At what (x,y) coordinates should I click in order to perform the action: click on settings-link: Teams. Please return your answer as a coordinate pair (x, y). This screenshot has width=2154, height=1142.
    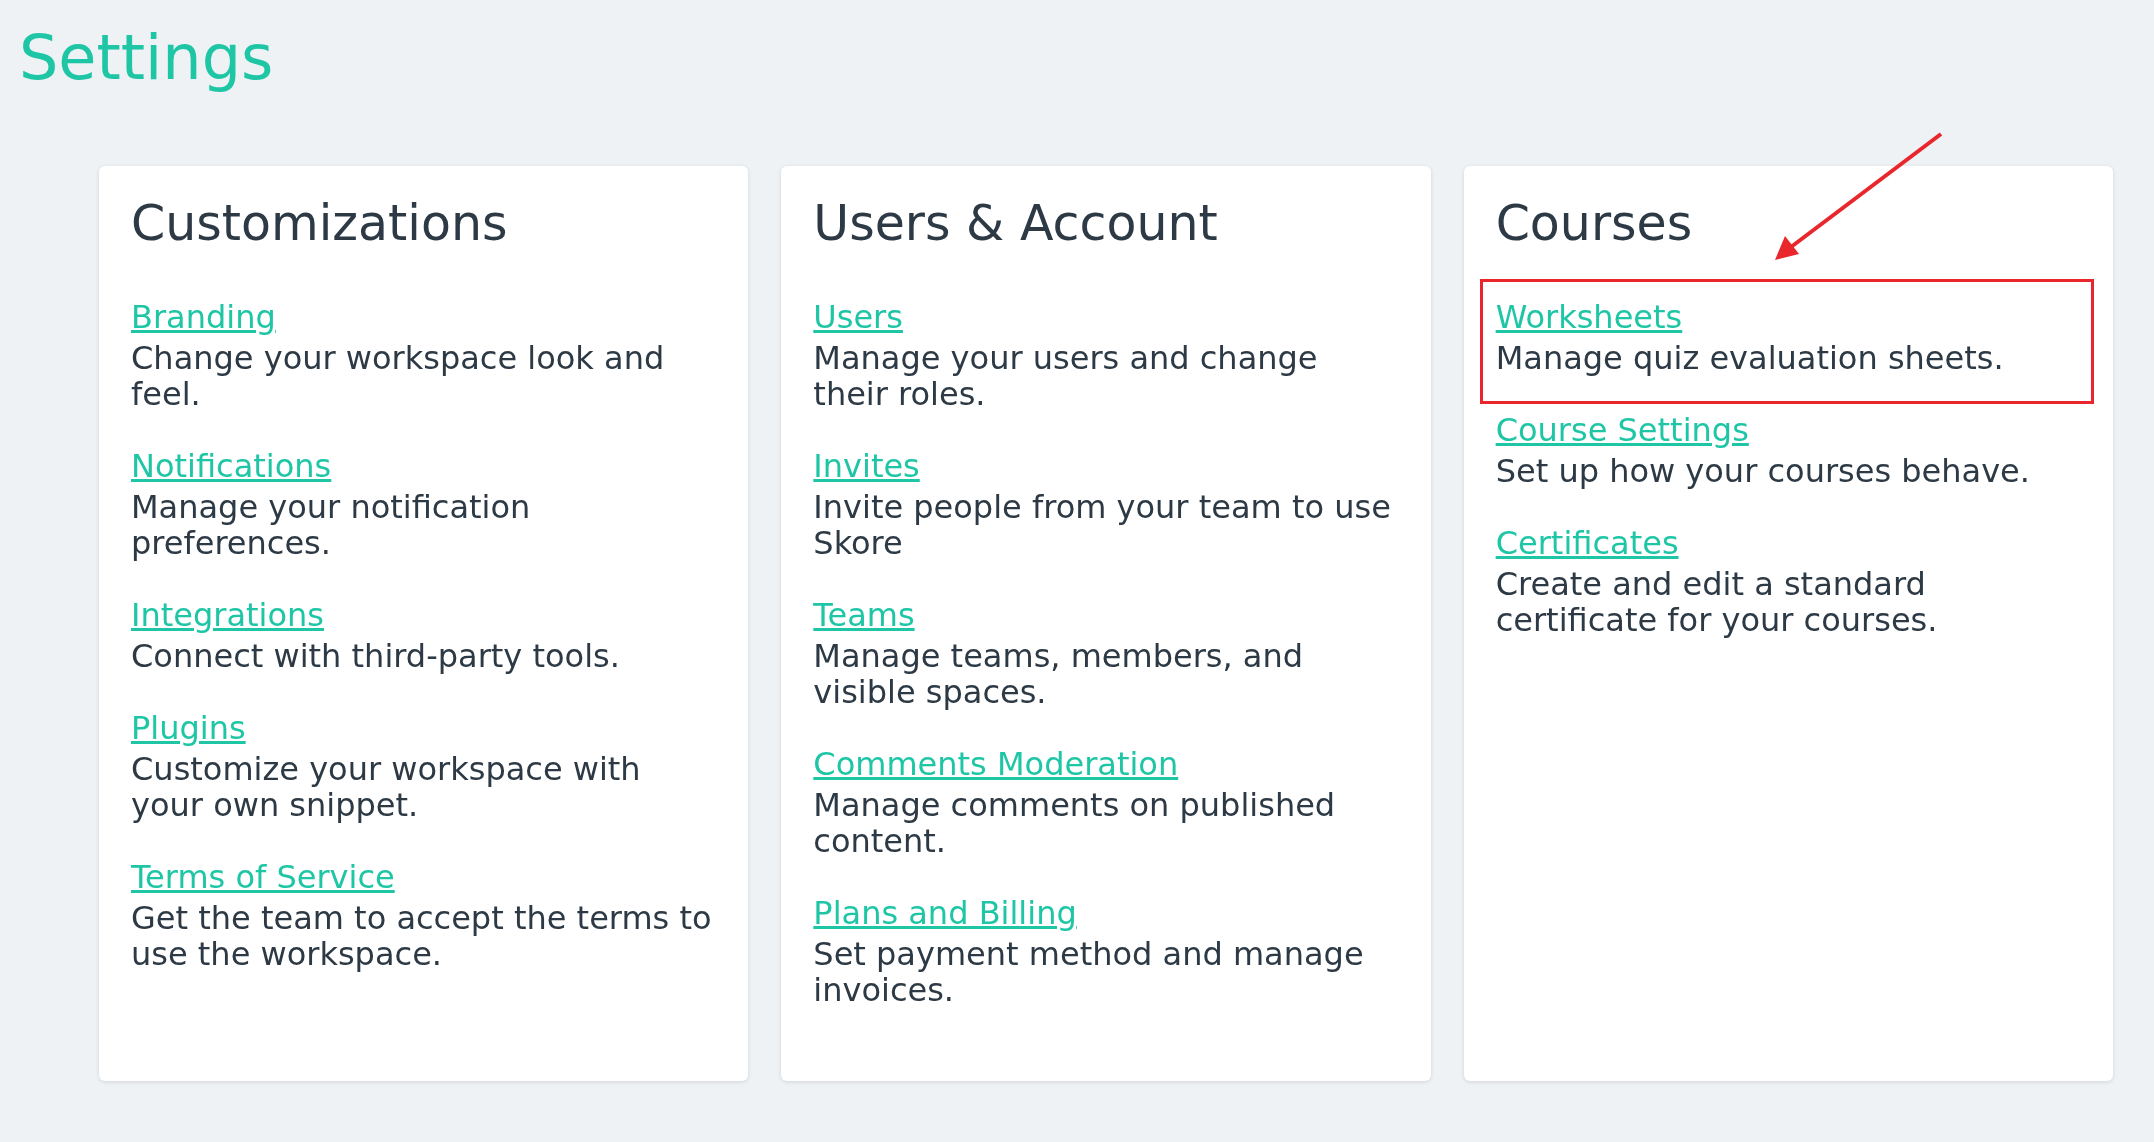
    Looking at the image, I should click on (864, 615).